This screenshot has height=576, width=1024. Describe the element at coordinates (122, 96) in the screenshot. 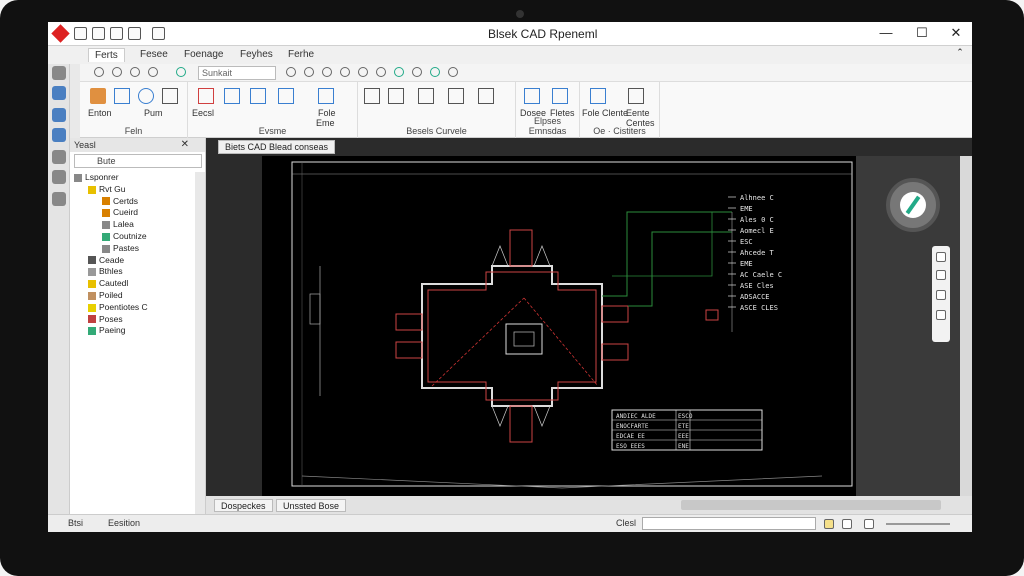

I see `polyline-icon` at that location.